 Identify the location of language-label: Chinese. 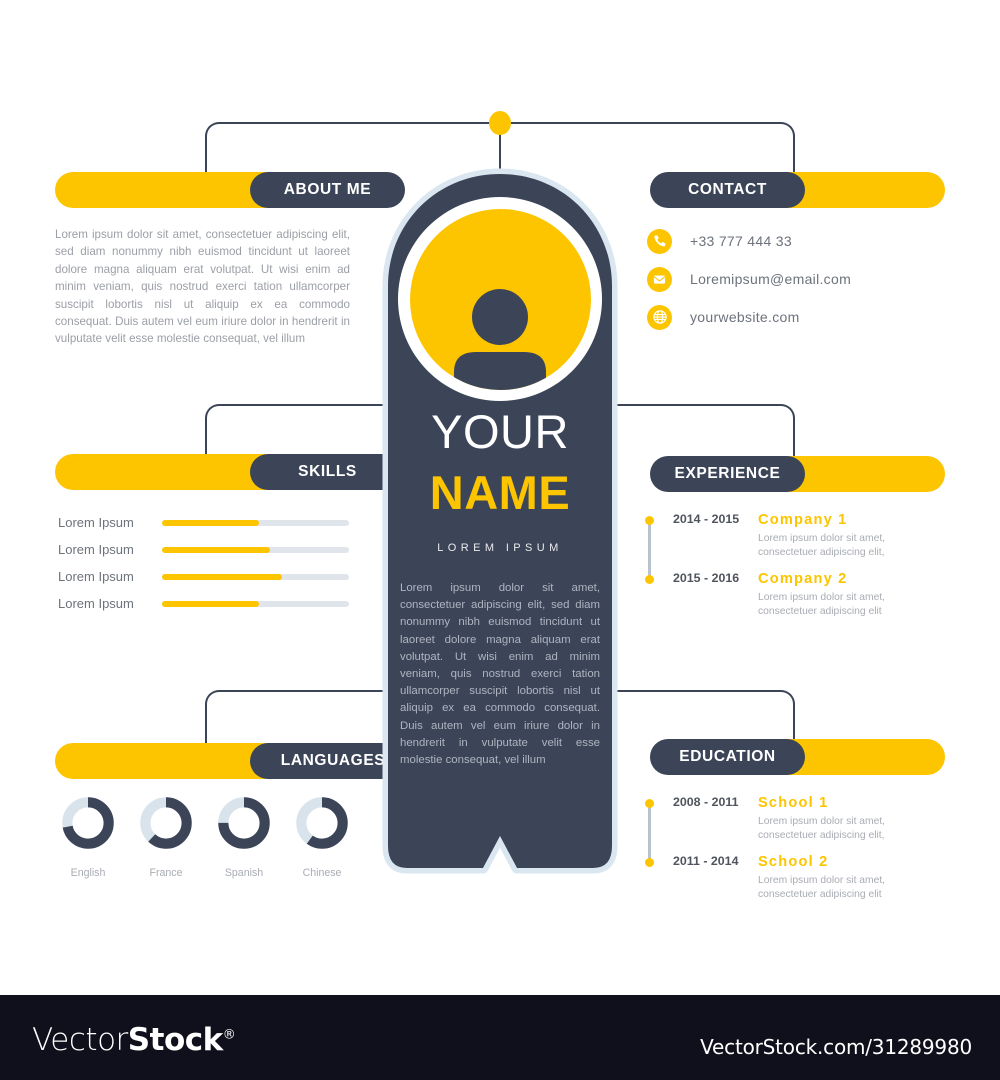
(322, 873).